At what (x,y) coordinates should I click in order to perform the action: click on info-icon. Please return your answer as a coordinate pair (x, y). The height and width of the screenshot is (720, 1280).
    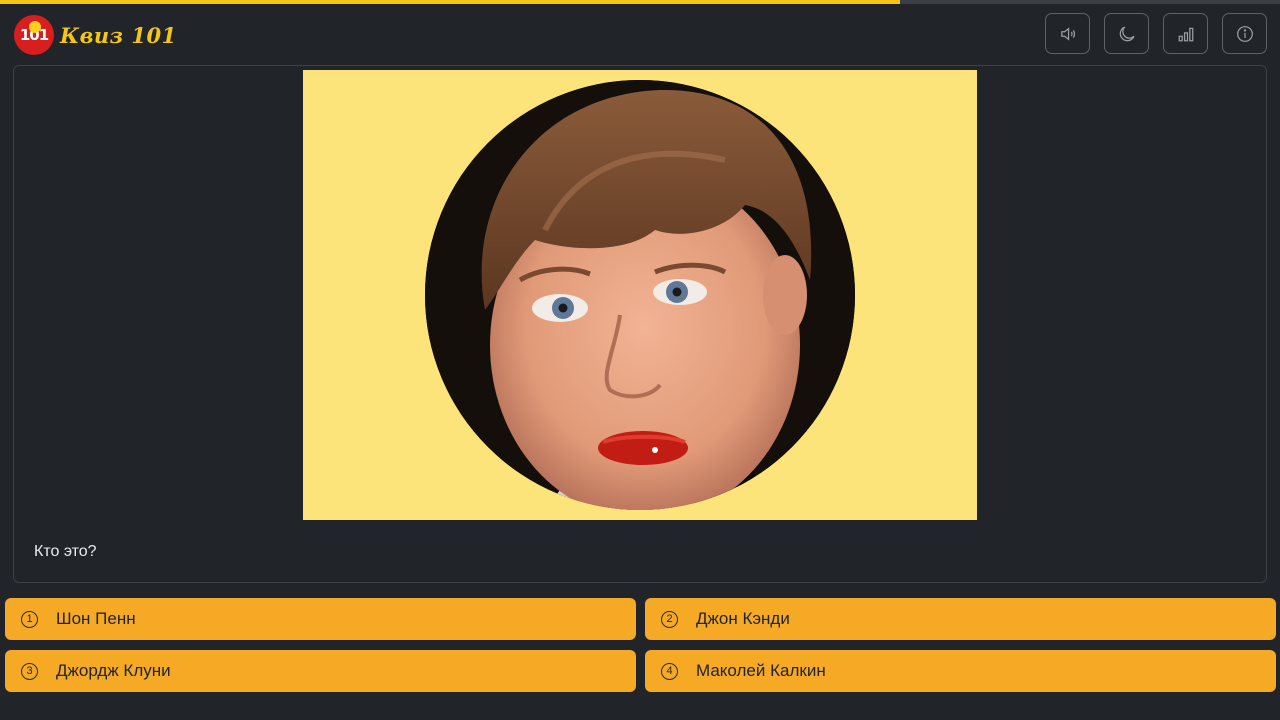
    Looking at the image, I should click on (1244, 33).